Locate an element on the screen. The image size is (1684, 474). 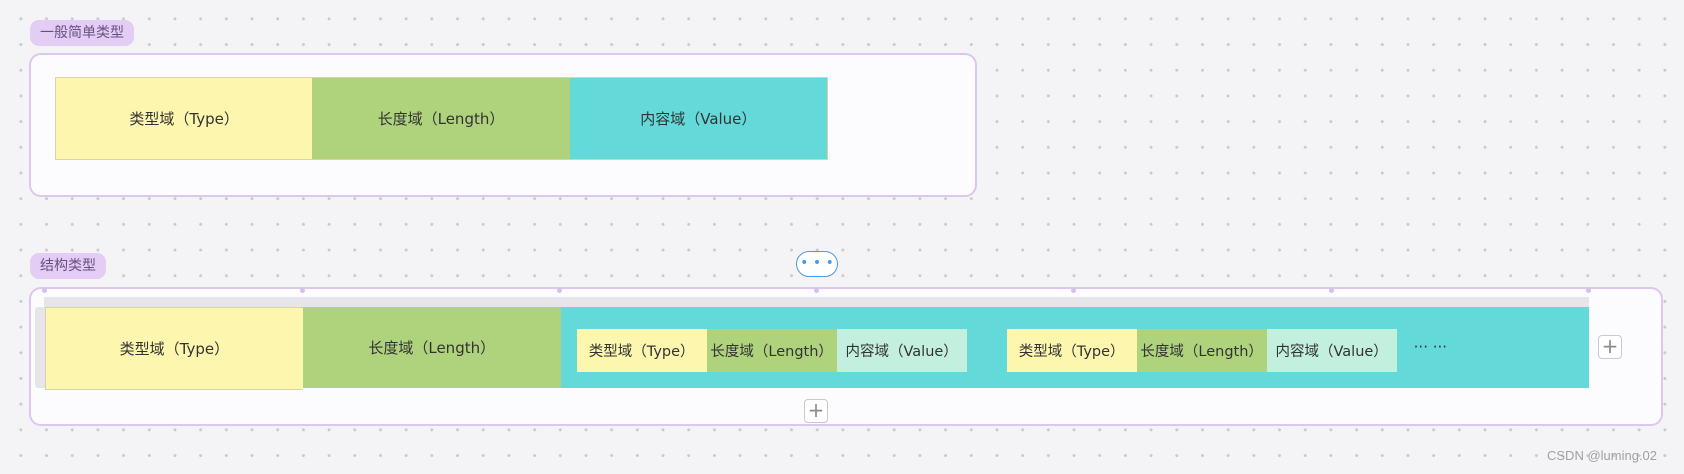
tlv-row-simple: 类型域（Type） 长度域（Length） 内容域（Value） is located at coordinates (441, 118).